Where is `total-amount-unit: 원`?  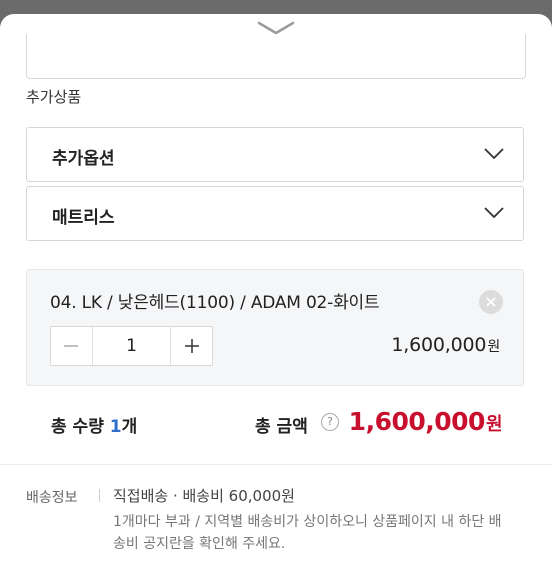 total-amount-unit: 원 is located at coordinates (494, 424).